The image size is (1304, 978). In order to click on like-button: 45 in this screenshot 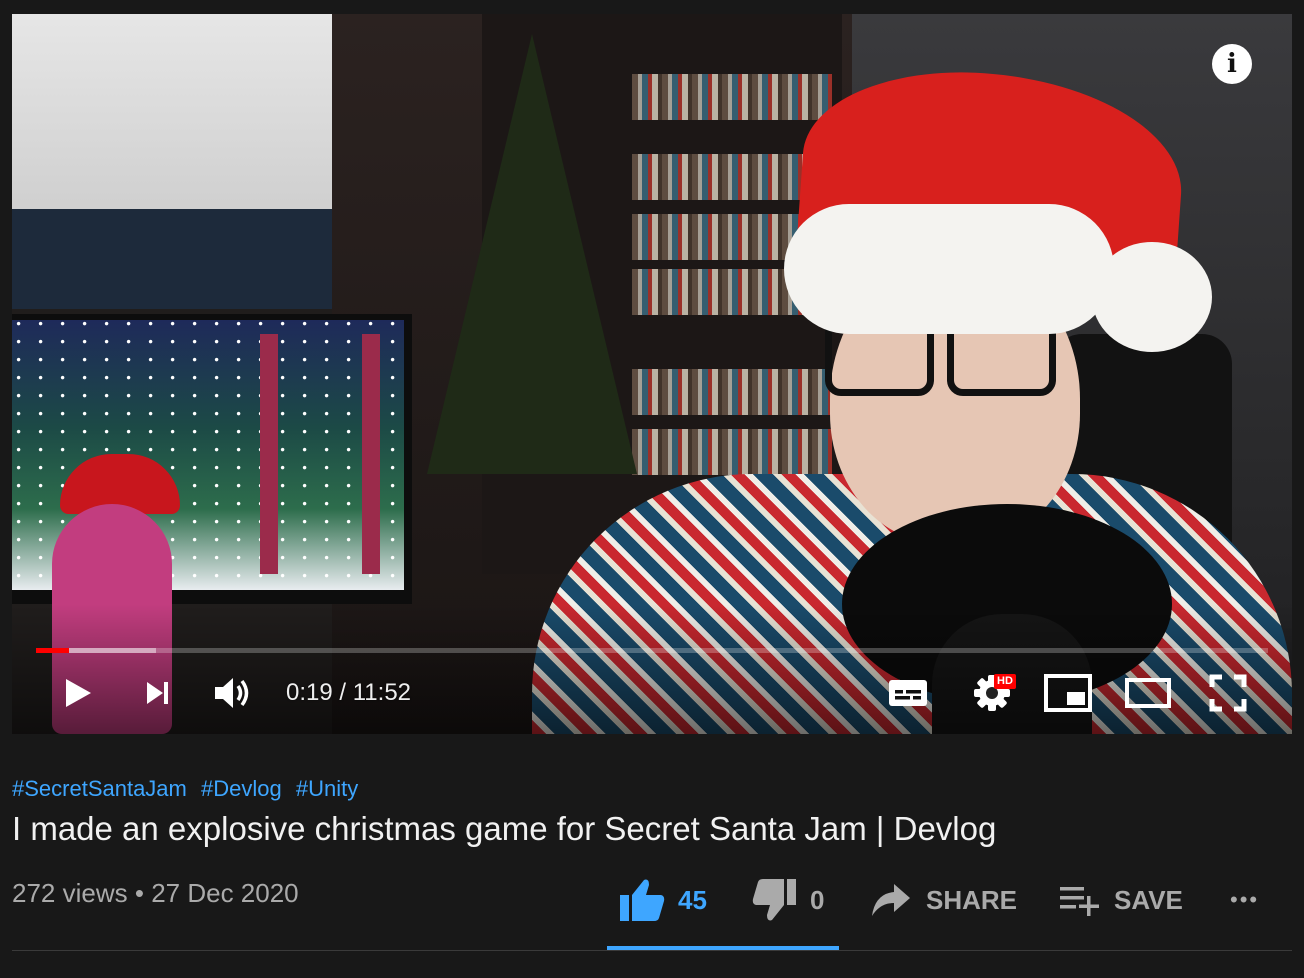, I will do `click(662, 900)`.